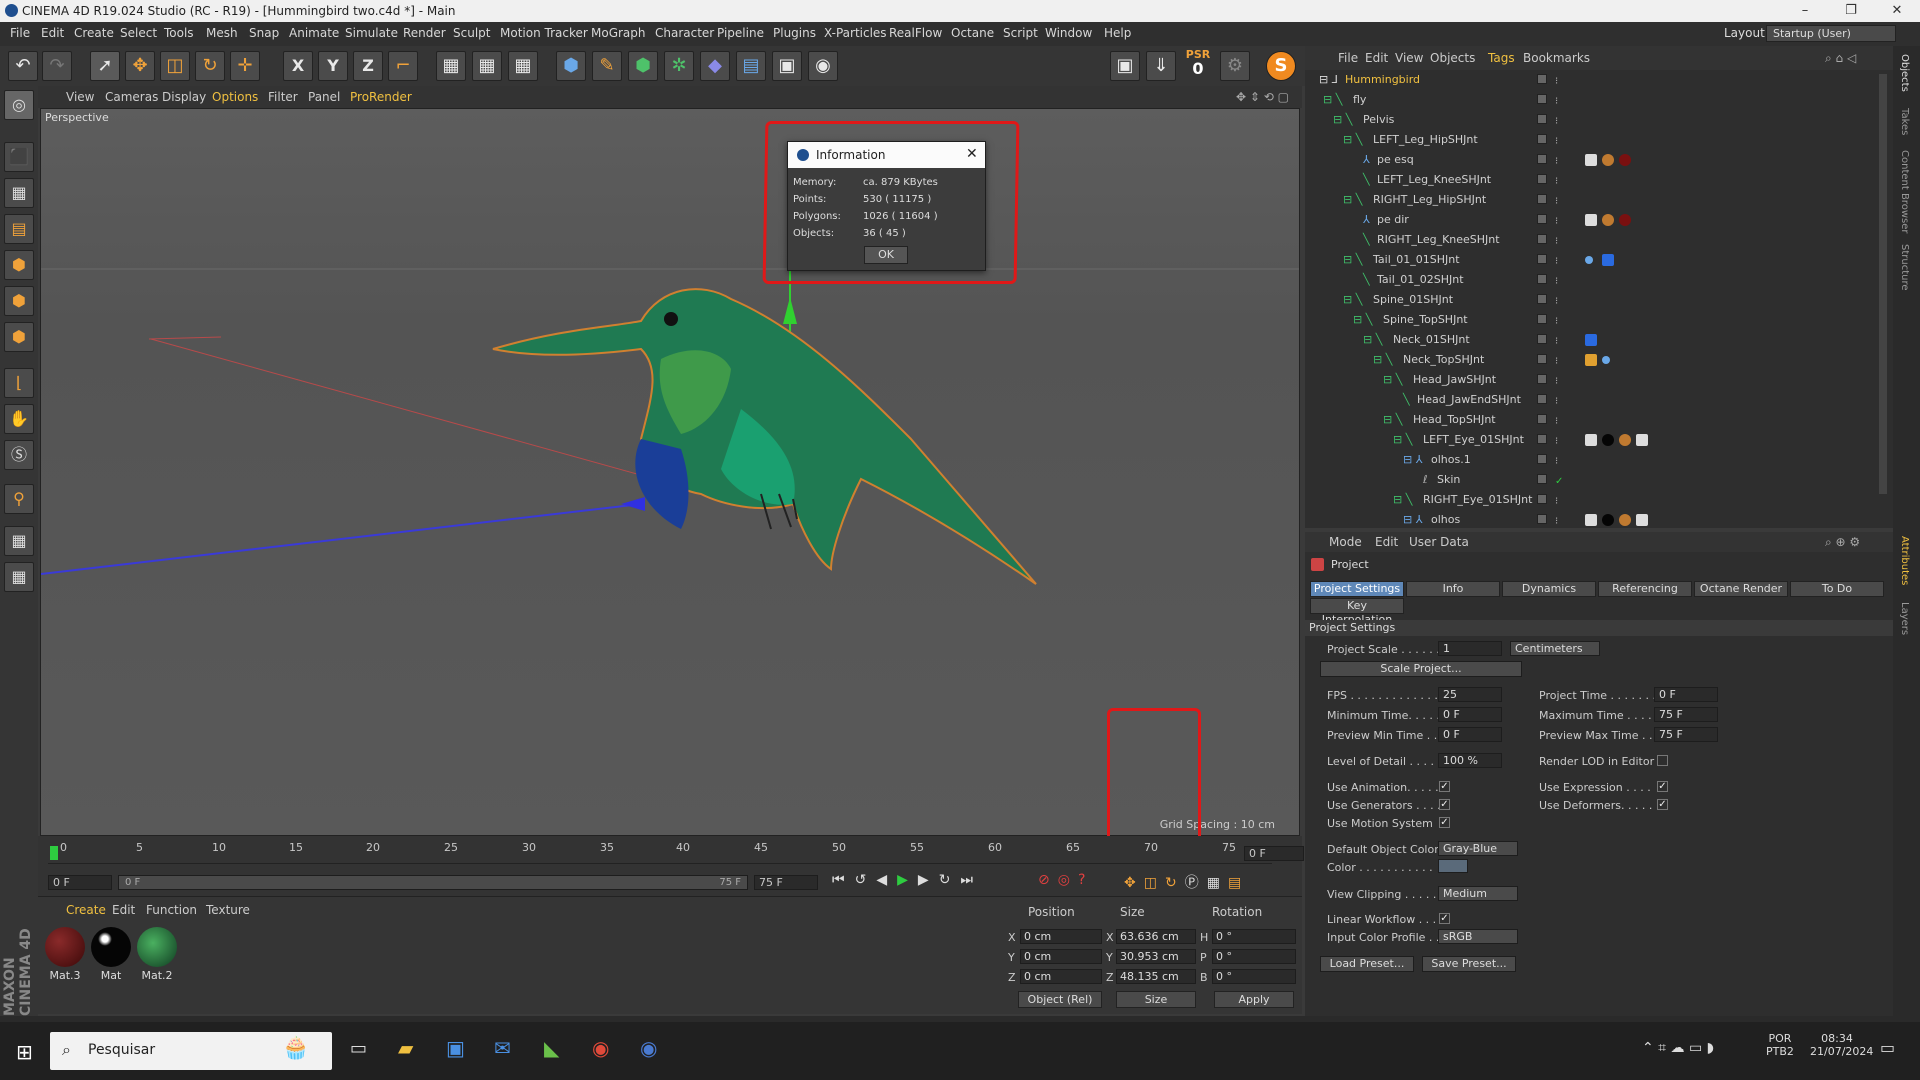 This screenshot has height=1080, width=1920. What do you see at coordinates (1254, 976) in the screenshot?
I see `coords-rot-b-field: 0 °` at bounding box center [1254, 976].